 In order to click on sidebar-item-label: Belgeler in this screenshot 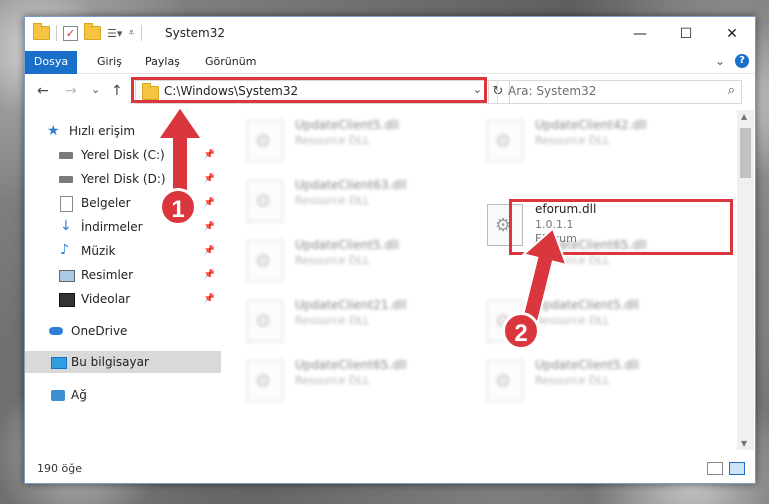, I will do `click(106, 203)`.